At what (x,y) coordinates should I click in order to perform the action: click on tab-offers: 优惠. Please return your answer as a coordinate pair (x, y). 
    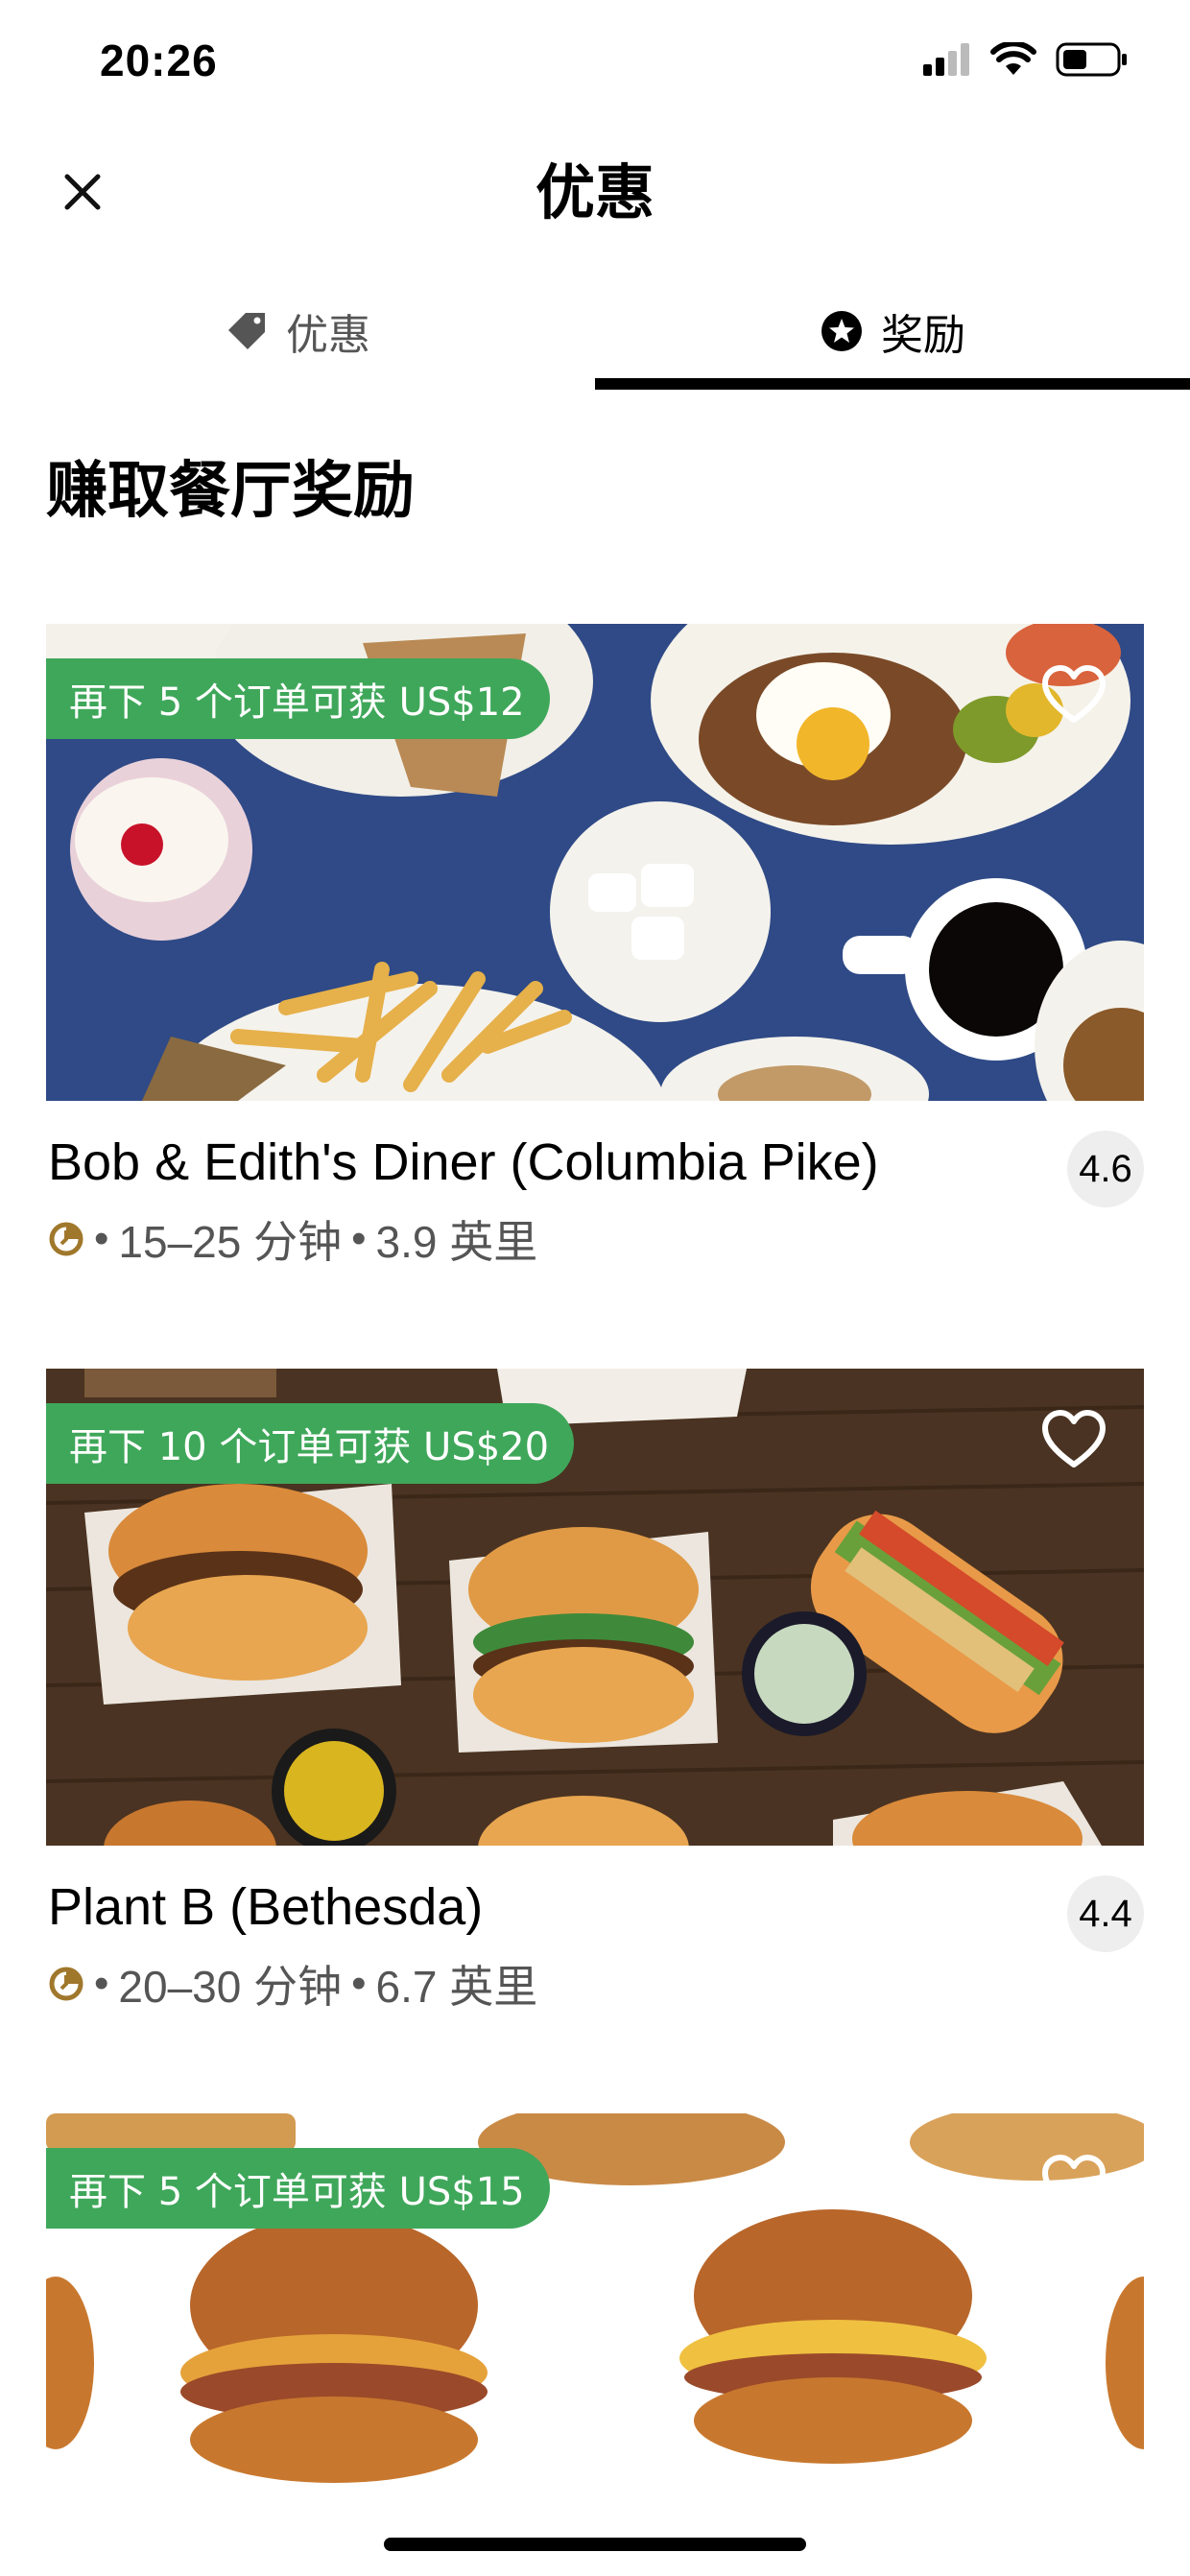
    Looking at the image, I should click on (297, 331).